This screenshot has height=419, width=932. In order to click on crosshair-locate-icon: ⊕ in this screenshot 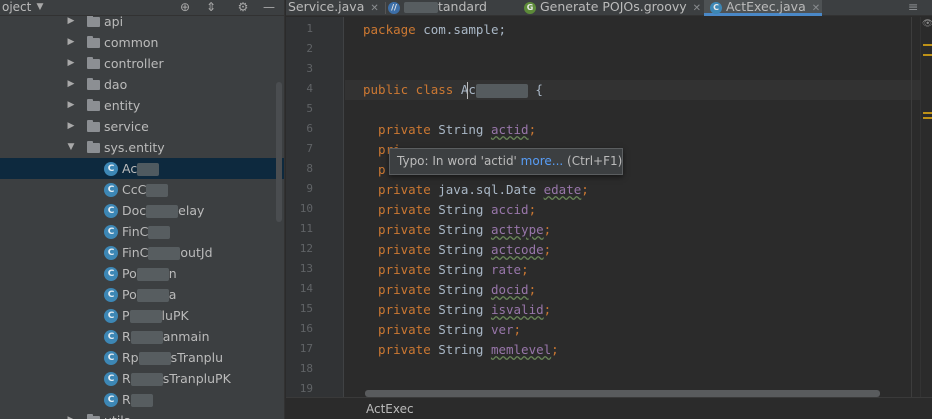, I will do `click(185, 7)`.